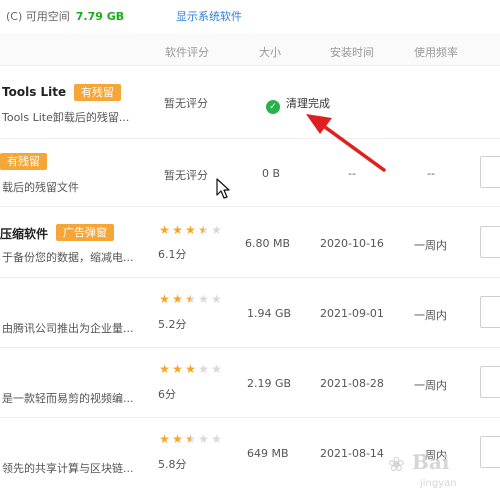 Image resolution: width=500 pixels, height=500 pixels. What do you see at coordinates (352, 453) in the screenshot?
I see `install-time-value: 2021-08-14` at bounding box center [352, 453].